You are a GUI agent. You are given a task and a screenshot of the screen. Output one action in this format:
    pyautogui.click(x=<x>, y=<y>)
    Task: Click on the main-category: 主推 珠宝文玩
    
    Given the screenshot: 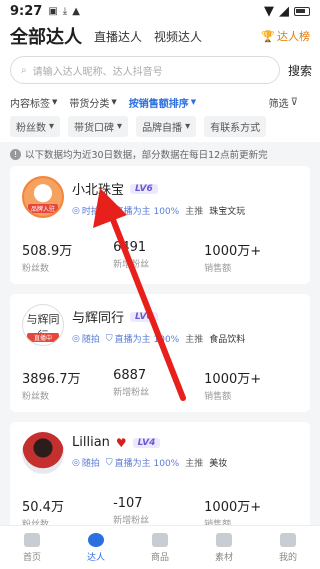 What is the action you would take?
    pyautogui.click(x=215, y=210)
    